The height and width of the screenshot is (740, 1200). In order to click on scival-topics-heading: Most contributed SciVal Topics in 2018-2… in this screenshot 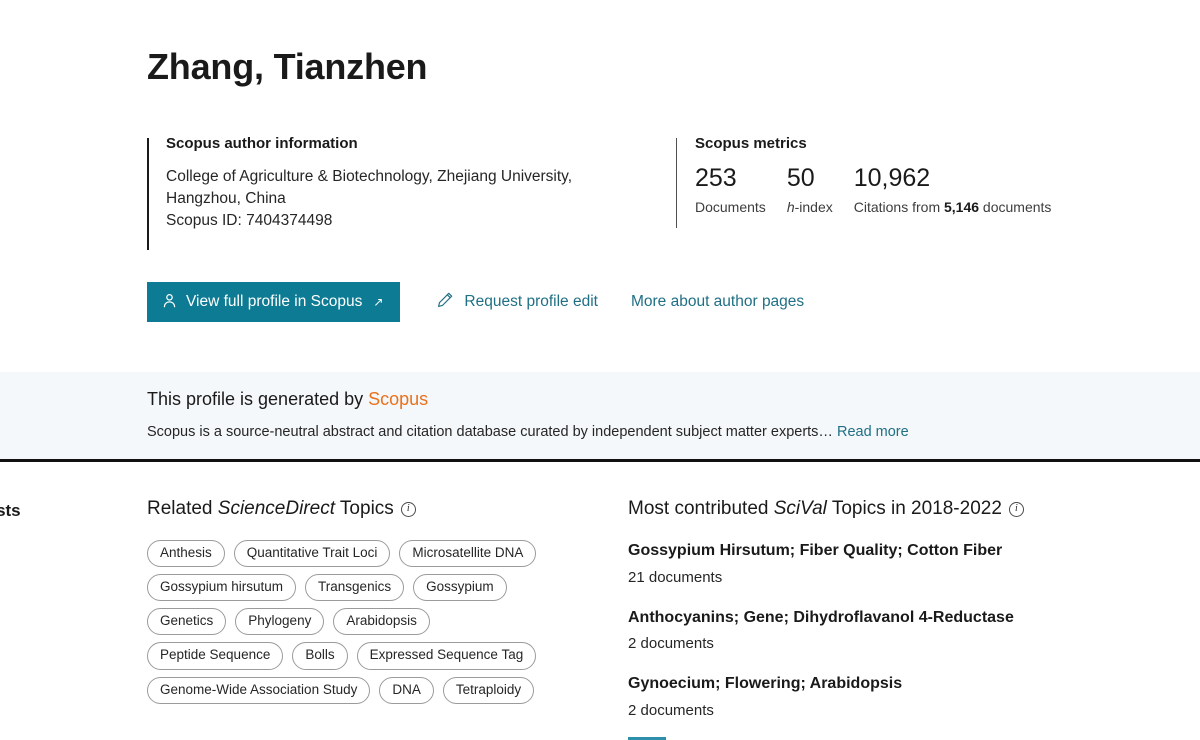, I will do `click(858, 509)`.